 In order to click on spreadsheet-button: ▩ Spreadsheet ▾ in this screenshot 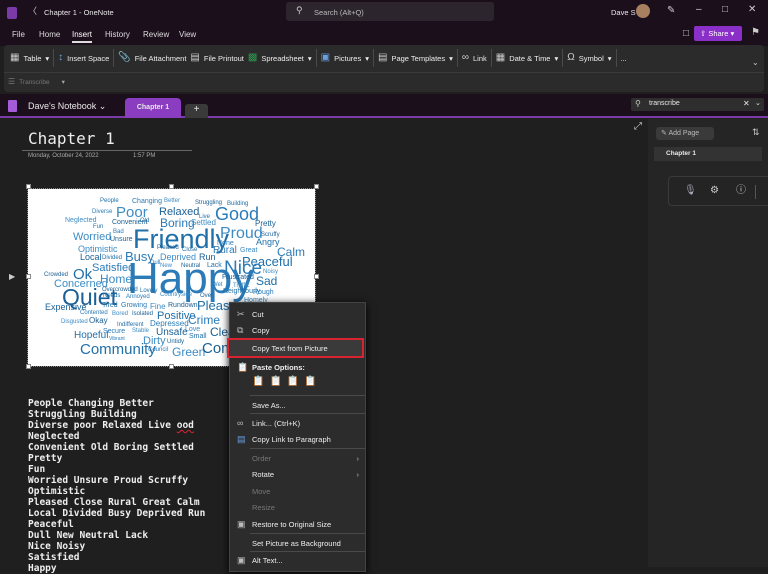, I will do `click(280, 58)`.